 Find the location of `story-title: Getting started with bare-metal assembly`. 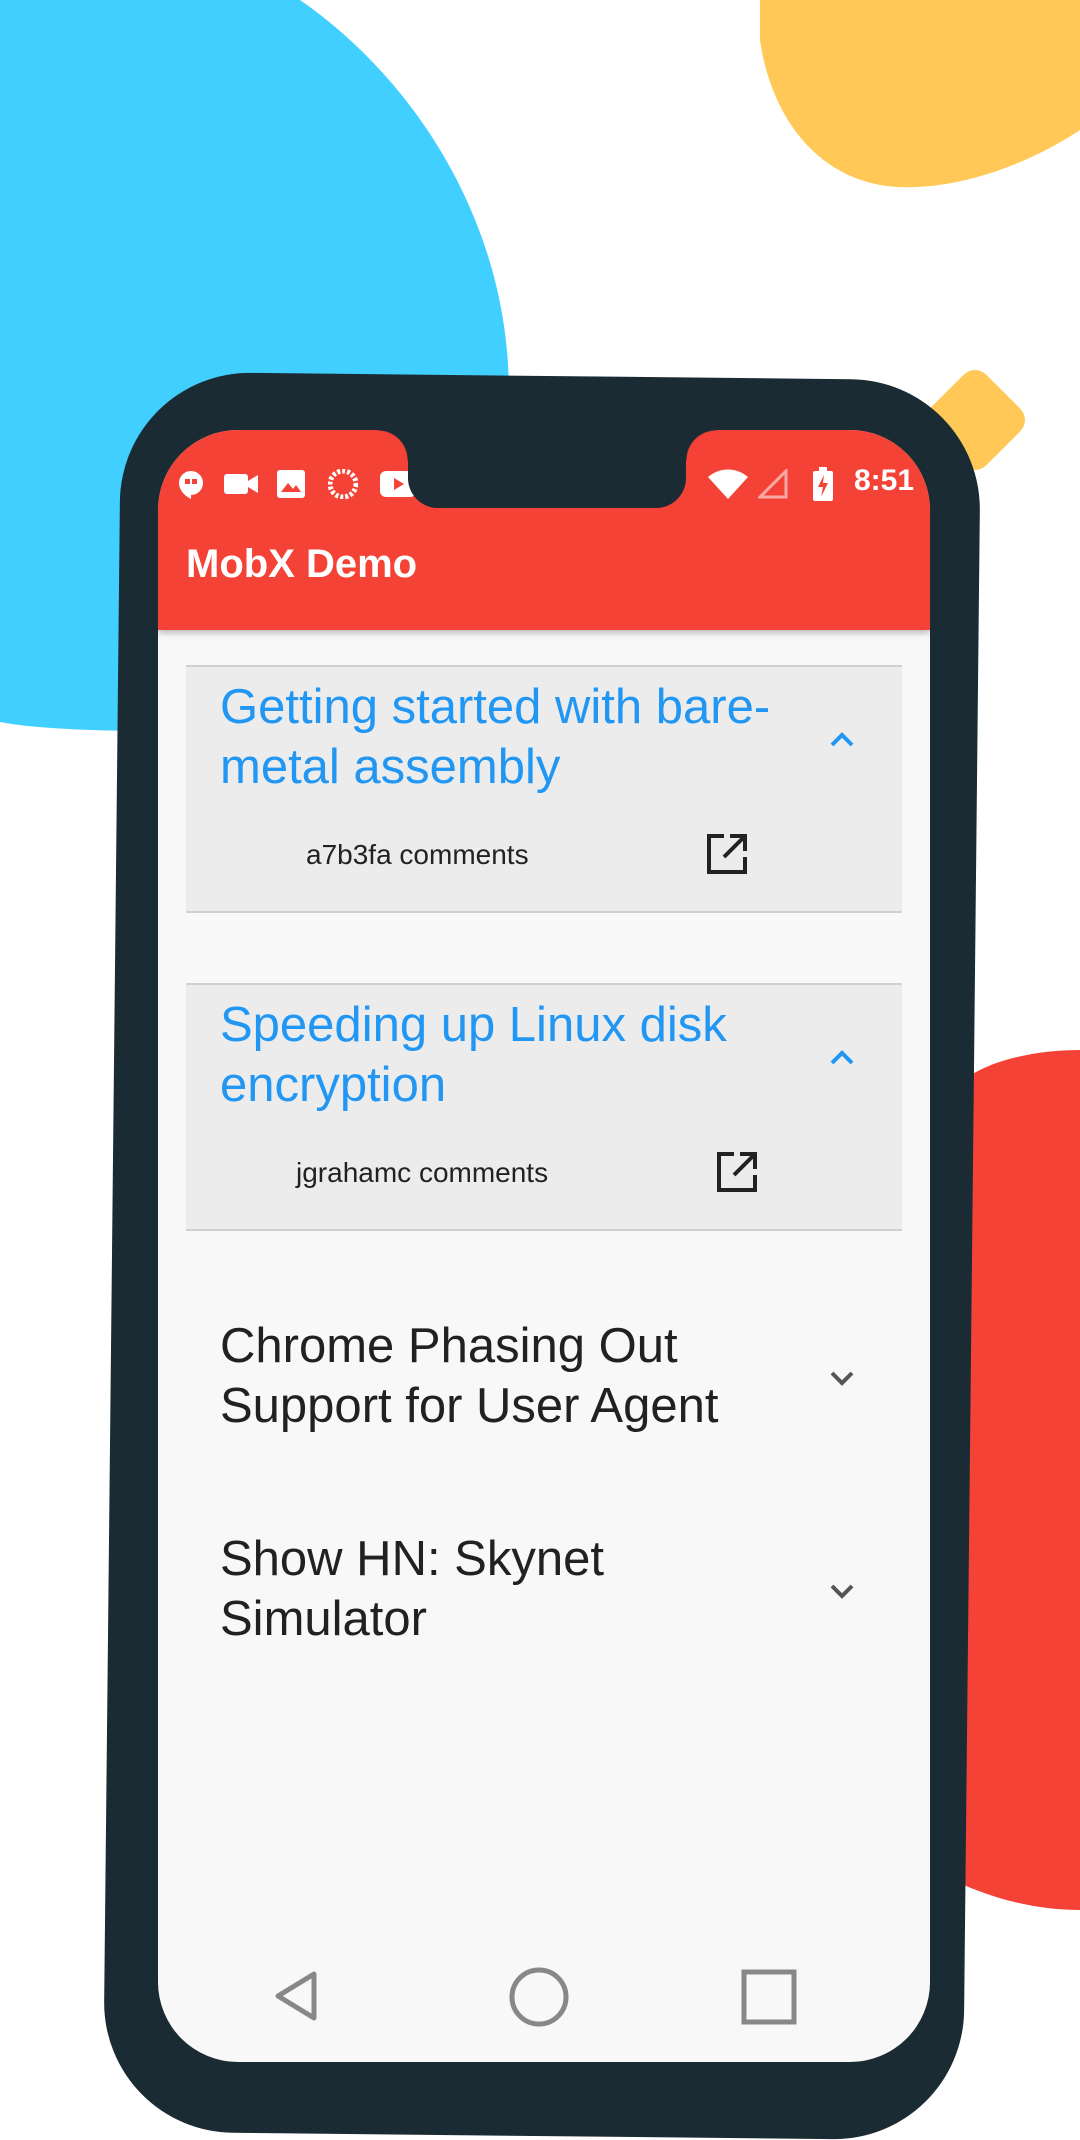

story-title: Getting started with bare-metal assembly is located at coordinates (500, 737).